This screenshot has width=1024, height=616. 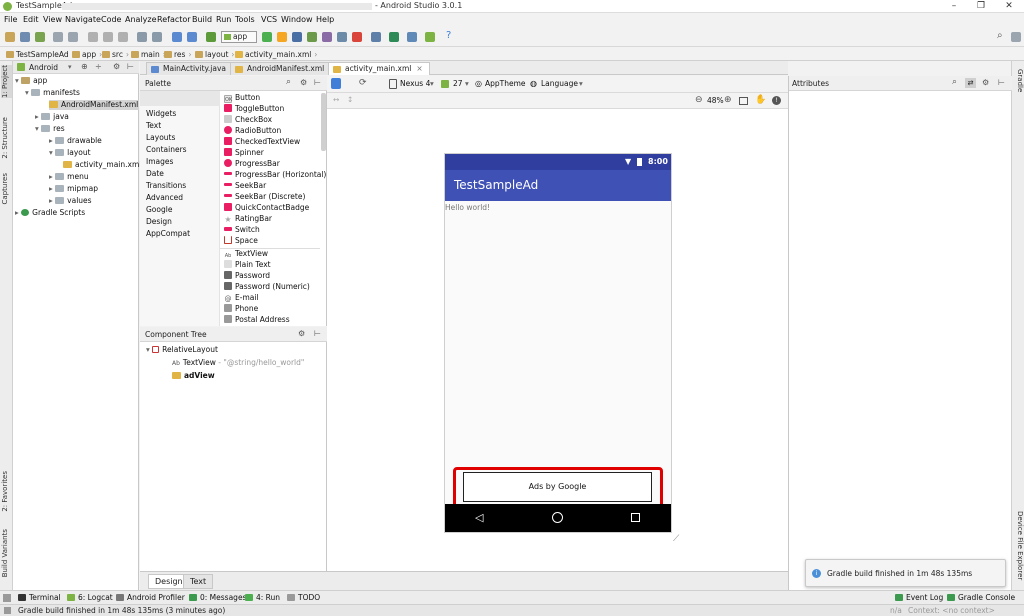 I want to click on tree-item-layout: ▾ layout, so click(x=70, y=153).